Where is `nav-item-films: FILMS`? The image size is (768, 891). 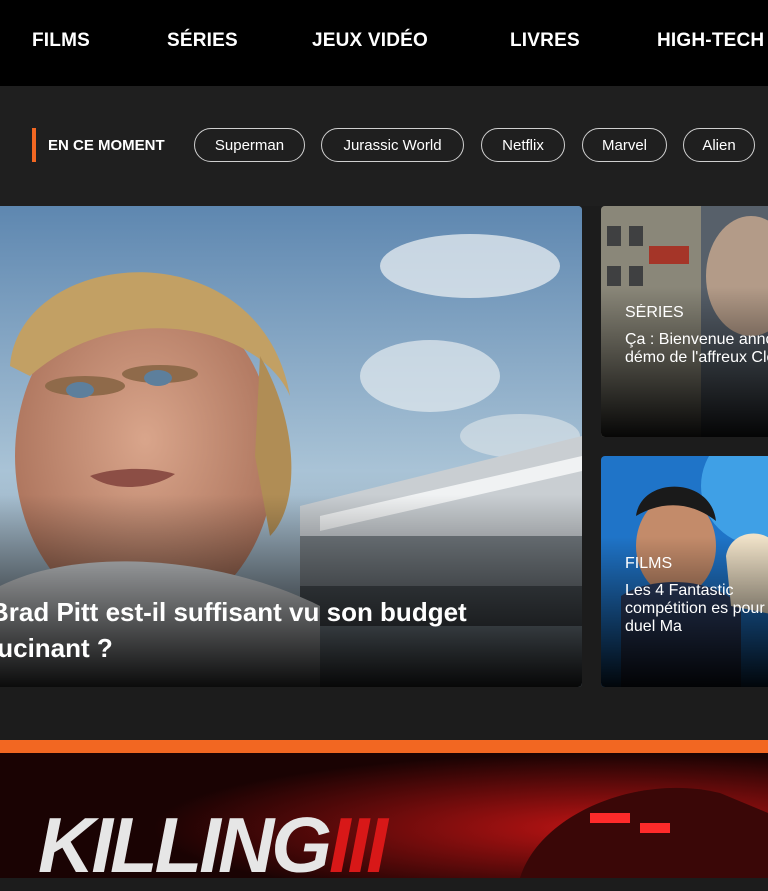
nav-item-films: FILMS is located at coordinates (61, 41).